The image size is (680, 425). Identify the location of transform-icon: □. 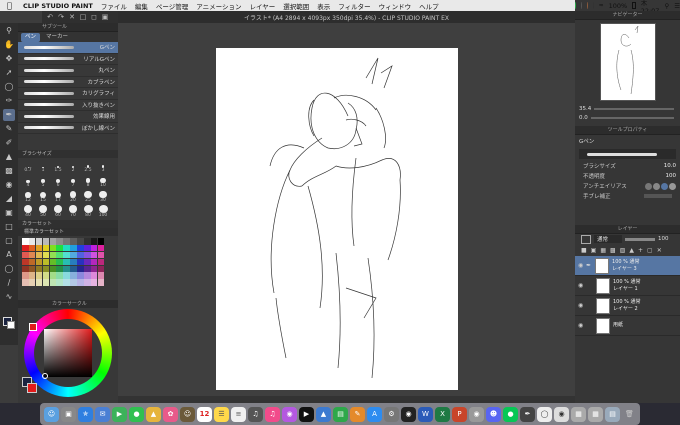
(83, 17).